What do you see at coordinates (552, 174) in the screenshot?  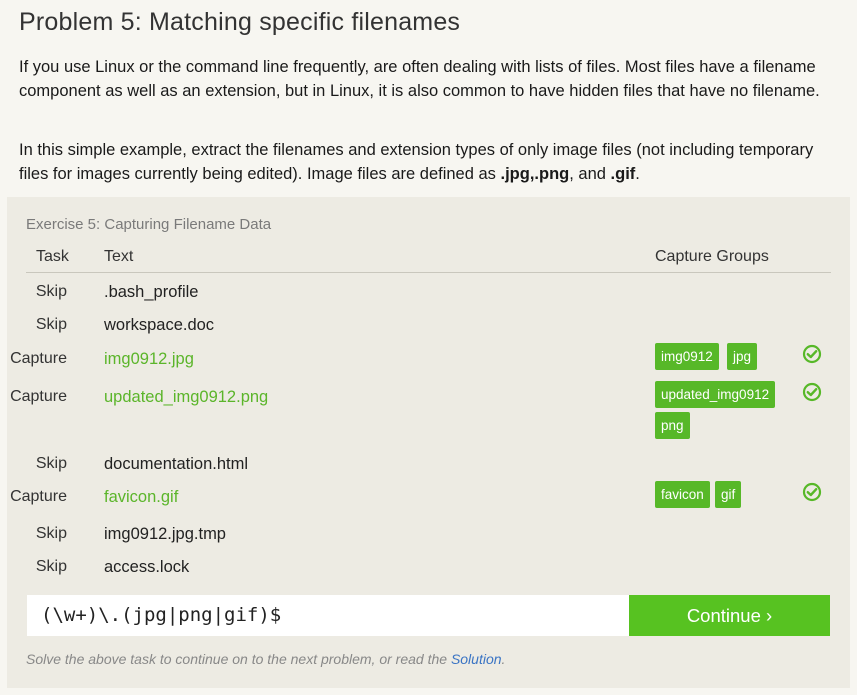 I see `ext-png: .png` at bounding box center [552, 174].